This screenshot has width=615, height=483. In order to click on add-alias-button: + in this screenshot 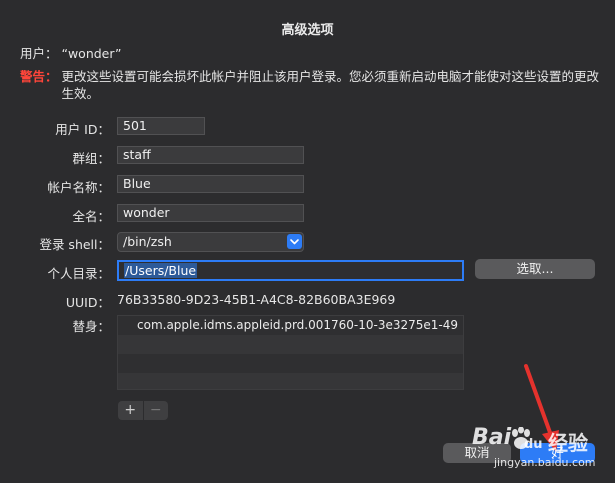, I will do `click(131, 410)`.